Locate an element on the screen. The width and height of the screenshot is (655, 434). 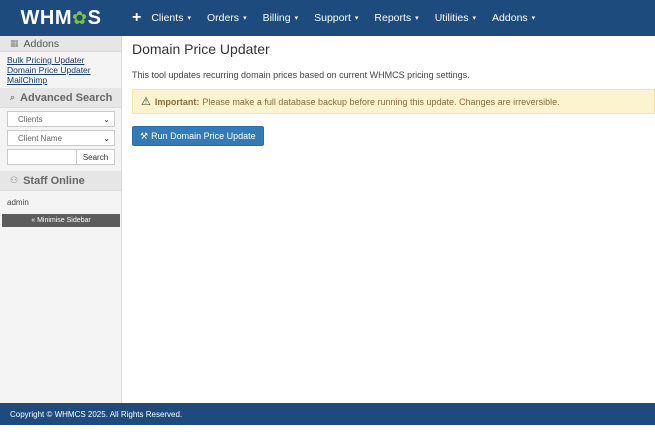
users-icon: ⚇ is located at coordinates (14, 180).